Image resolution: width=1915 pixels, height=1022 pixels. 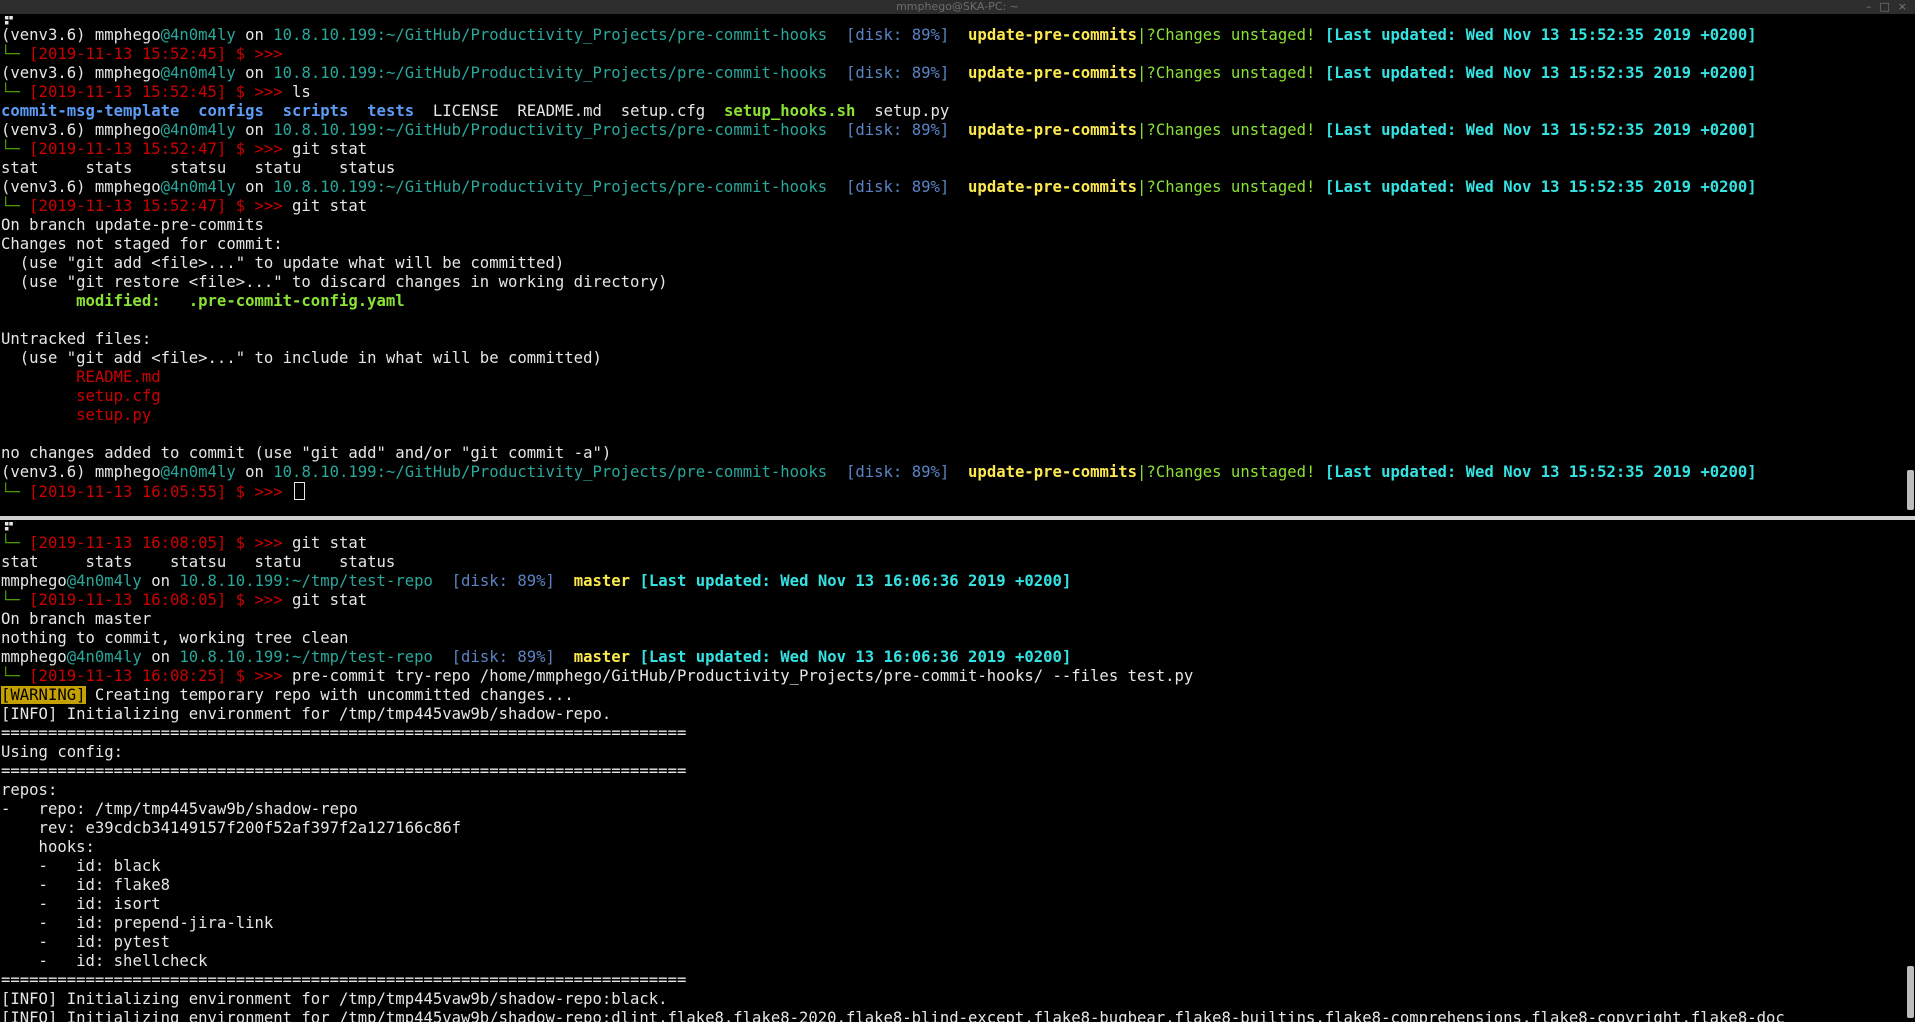 I want to click on git-output-line: nothing to commit, working tree clean, so click(x=175, y=638).